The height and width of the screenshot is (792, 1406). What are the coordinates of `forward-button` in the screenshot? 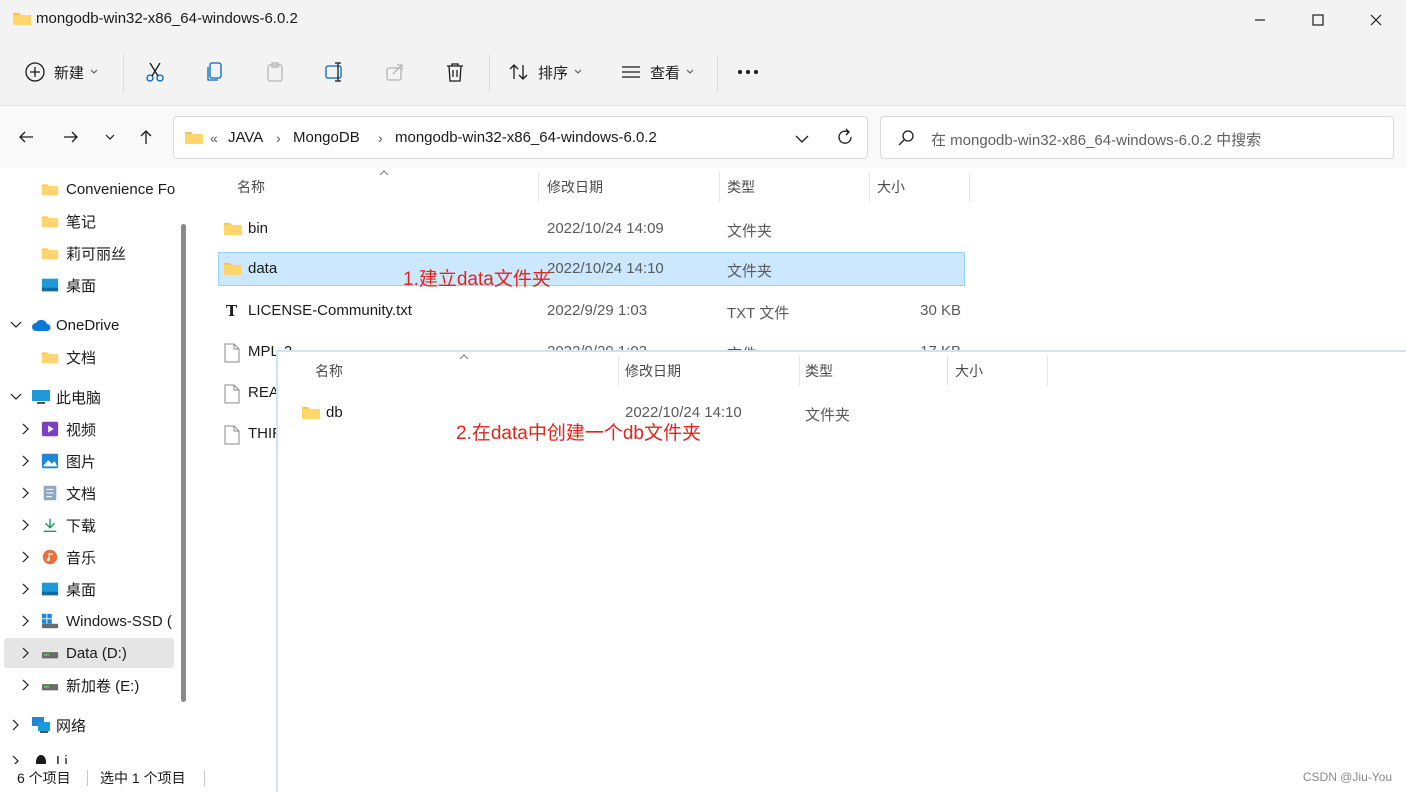 It's located at (71, 137).